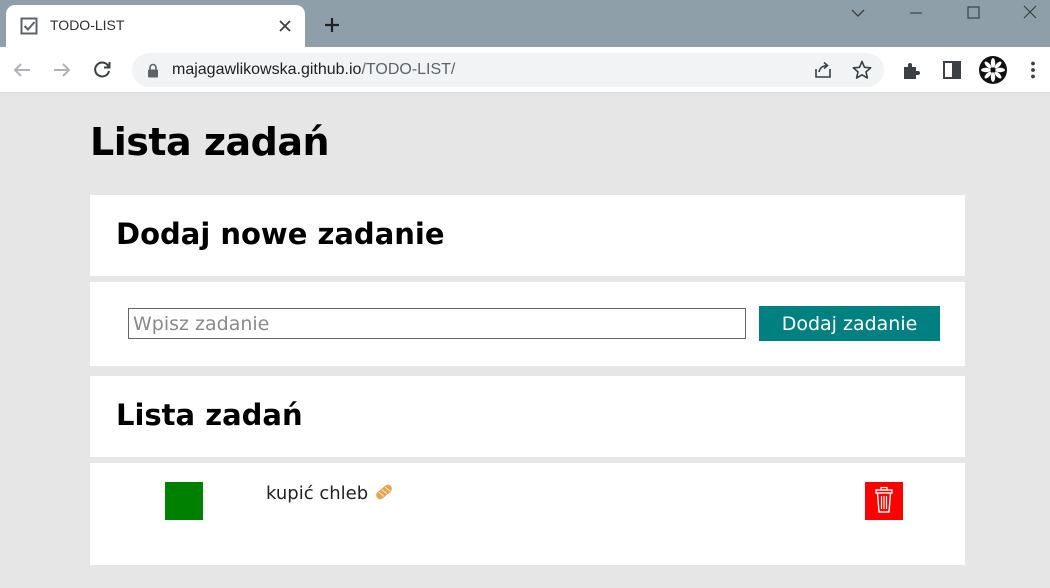 The image size is (1050, 588). Describe the element at coordinates (155, 26) in the screenshot. I see `browser-tab: TODO-LIST` at that location.